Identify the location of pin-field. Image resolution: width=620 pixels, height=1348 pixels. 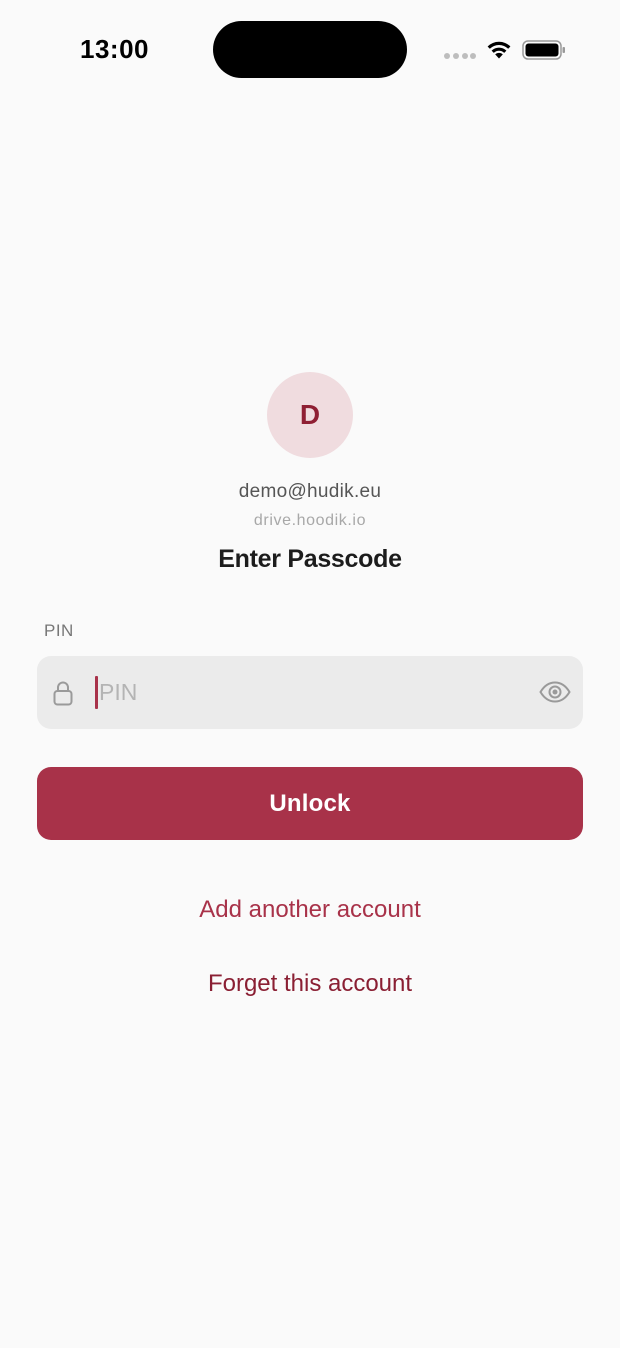
(310, 692).